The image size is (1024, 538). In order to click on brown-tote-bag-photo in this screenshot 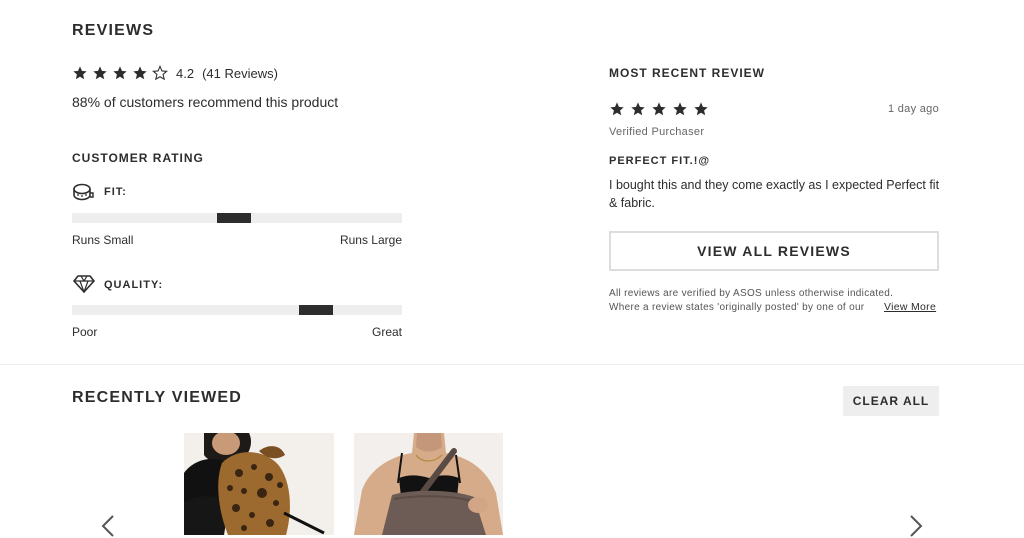, I will do `click(428, 484)`.